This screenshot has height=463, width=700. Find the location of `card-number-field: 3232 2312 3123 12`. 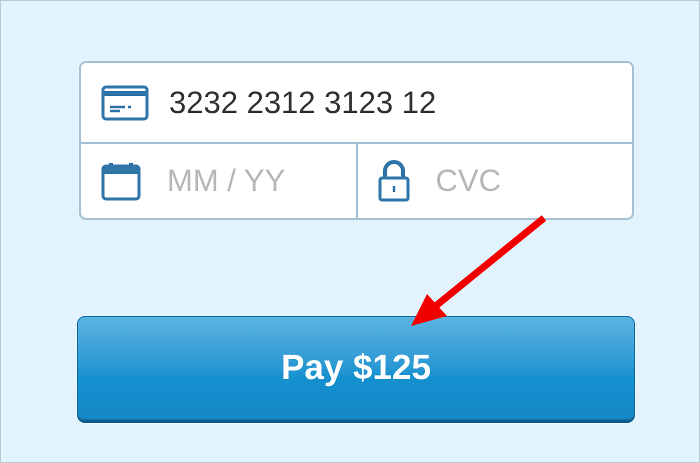

card-number-field: 3232 2312 3123 12 is located at coordinates (400, 102).